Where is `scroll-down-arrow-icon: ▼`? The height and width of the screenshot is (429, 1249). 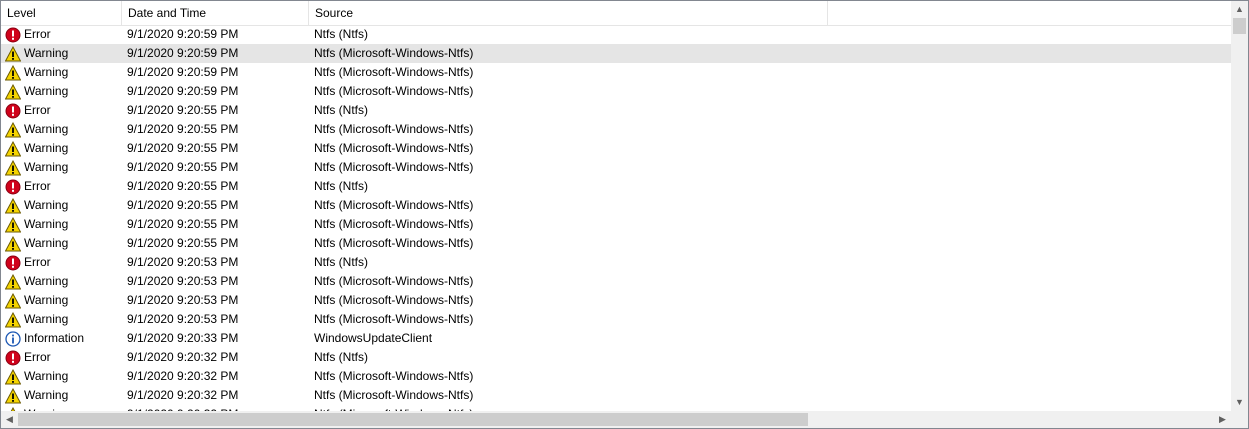
scroll-down-arrow-icon: ▼ is located at coordinates (1239, 402).